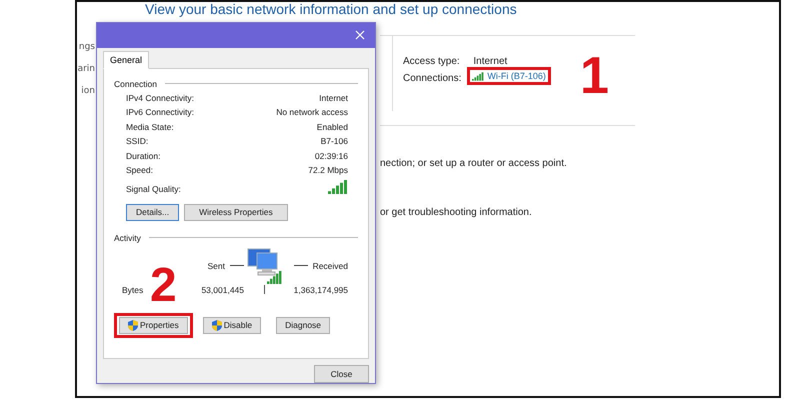 The height and width of the screenshot is (400, 800). I want to click on task-description: nection; or set up a router or access point., so click(474, 163).